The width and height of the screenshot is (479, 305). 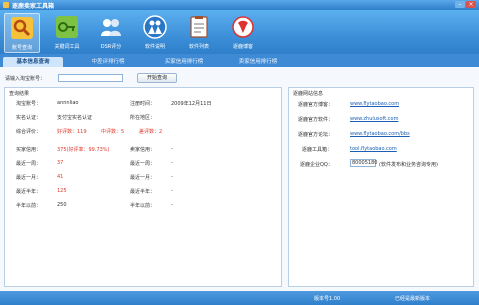 I want to click on before-half-year-label: 半年以前：, so click(x=29, y=206).